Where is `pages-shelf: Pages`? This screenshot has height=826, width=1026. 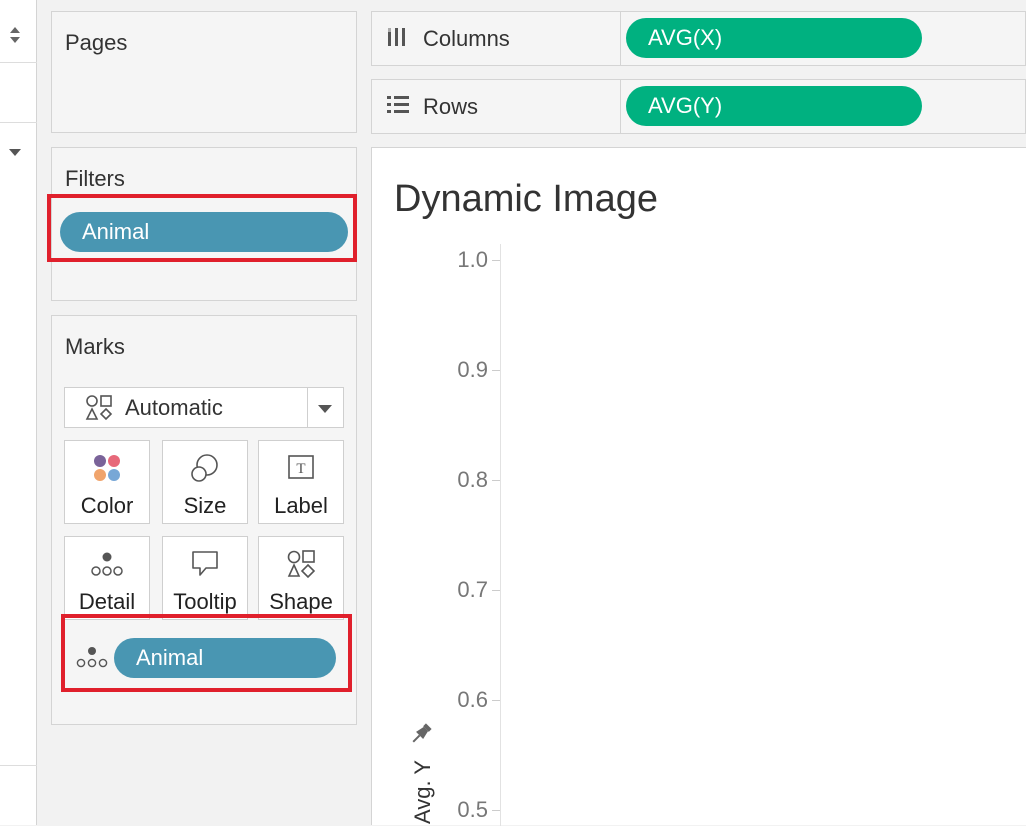 pages-shelf: Pages is located at coordinates (204, 72).